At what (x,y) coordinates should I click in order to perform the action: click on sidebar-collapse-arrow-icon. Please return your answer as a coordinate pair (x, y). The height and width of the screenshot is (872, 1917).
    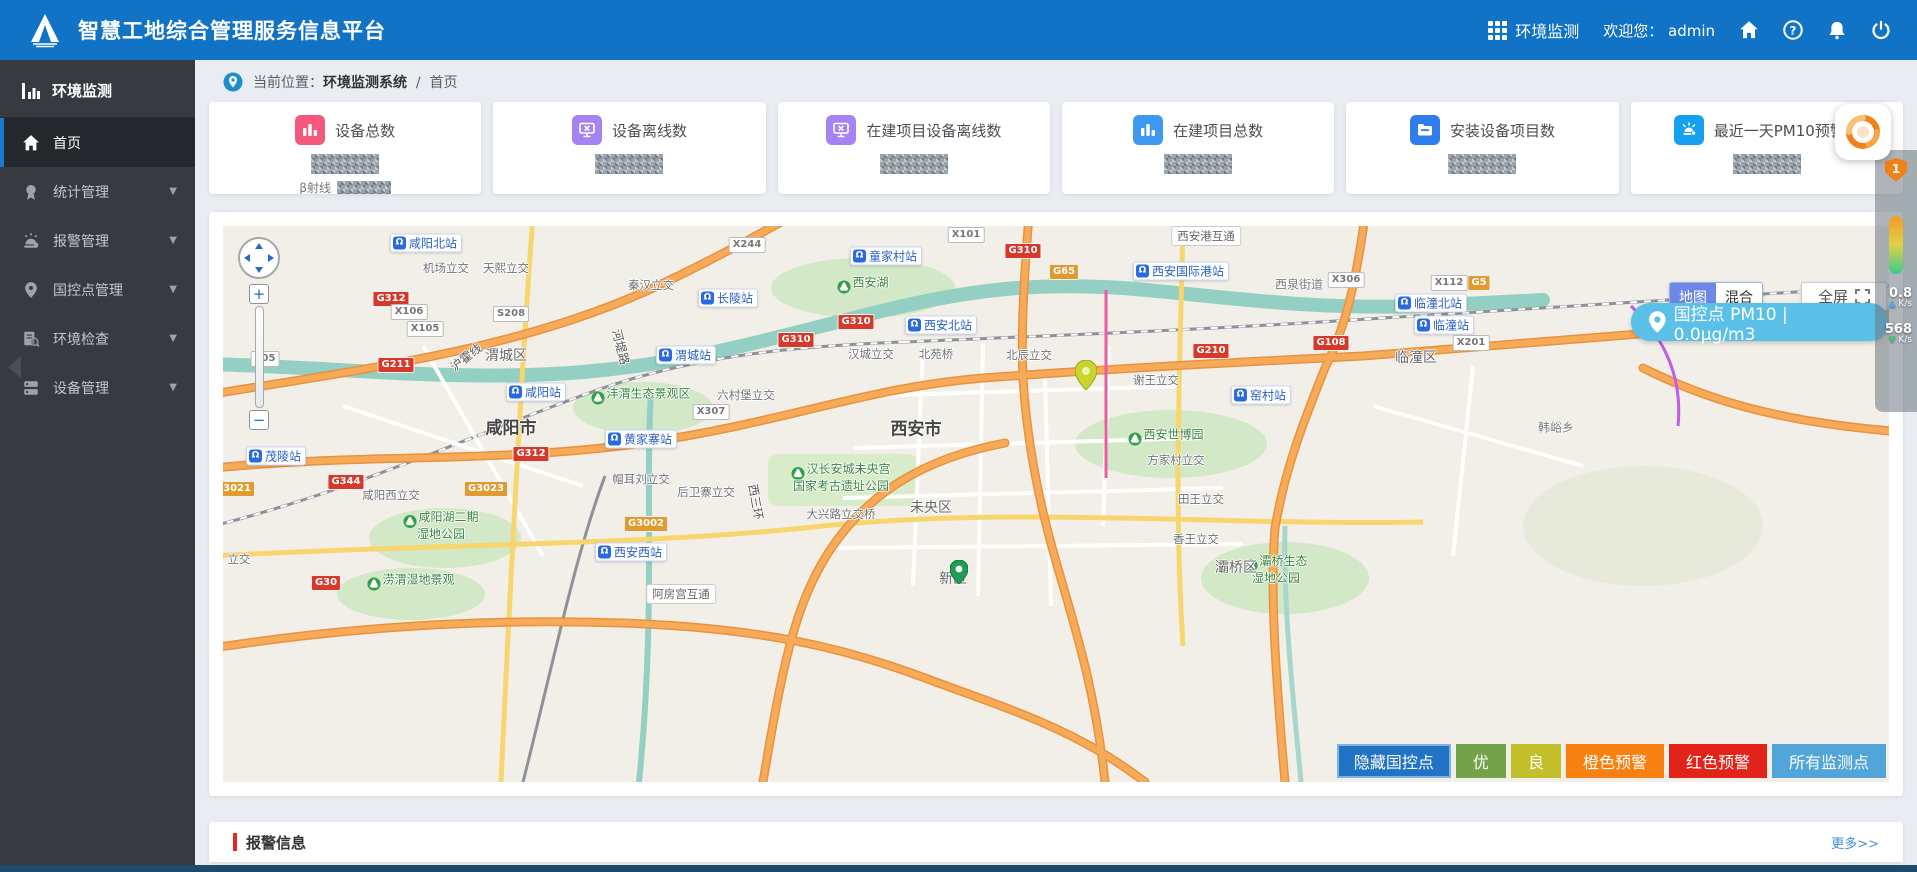
    Looking at the image, I should click on (14, 367).